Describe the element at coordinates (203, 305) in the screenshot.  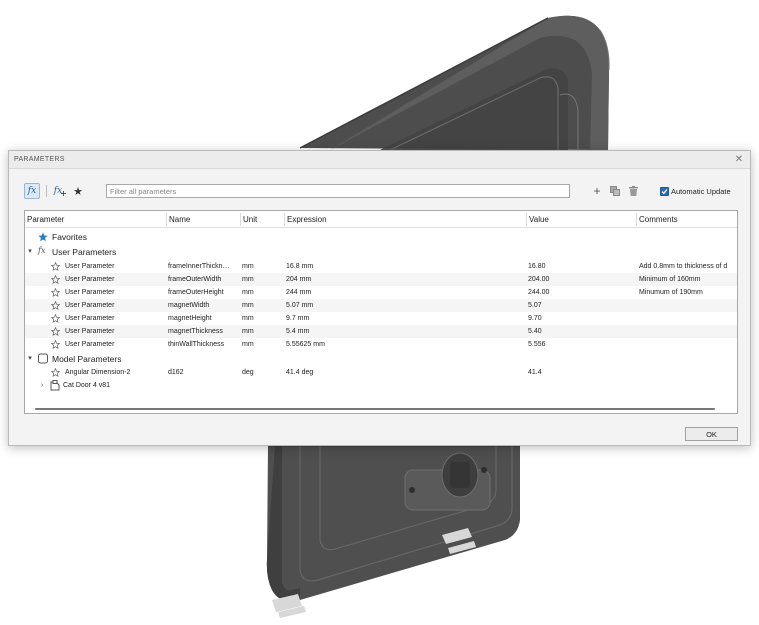
I see `cell-name: magnetWidth` at that location.